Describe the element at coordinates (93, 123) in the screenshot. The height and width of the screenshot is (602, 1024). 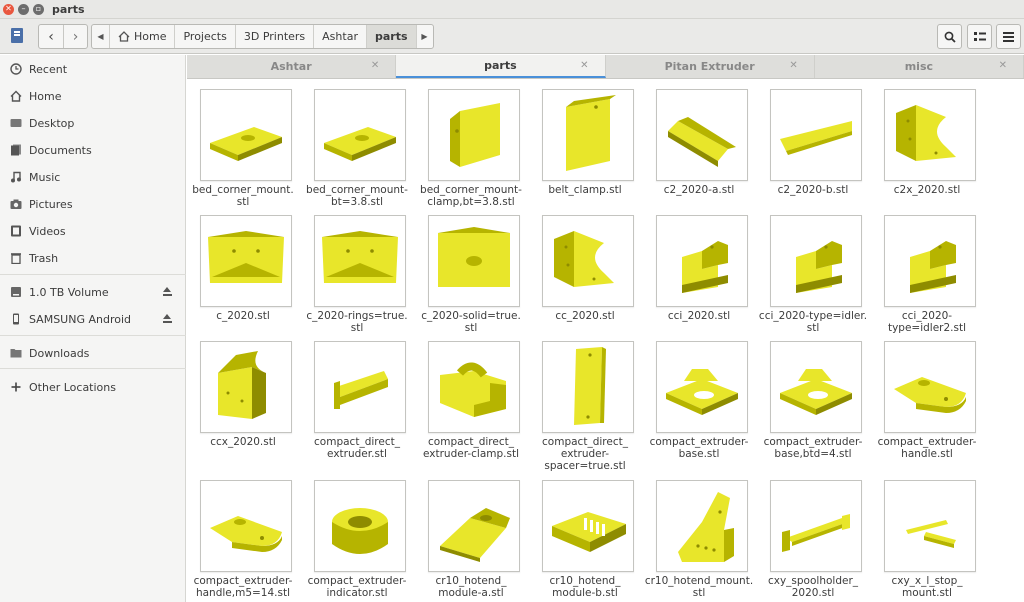
I see `sidebar-item-desktop: Desktop` at that location.